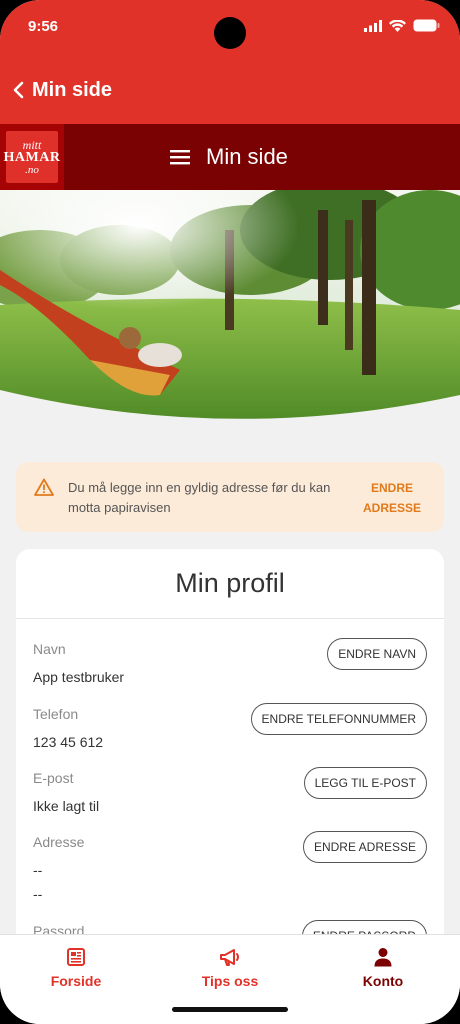 This screenshot has height=1024, width=460. What do you see at coordinates (377, 654) in the screenshot?
I see `change-name-button: ENDRE NAVN` at bounding box center [377, 654].